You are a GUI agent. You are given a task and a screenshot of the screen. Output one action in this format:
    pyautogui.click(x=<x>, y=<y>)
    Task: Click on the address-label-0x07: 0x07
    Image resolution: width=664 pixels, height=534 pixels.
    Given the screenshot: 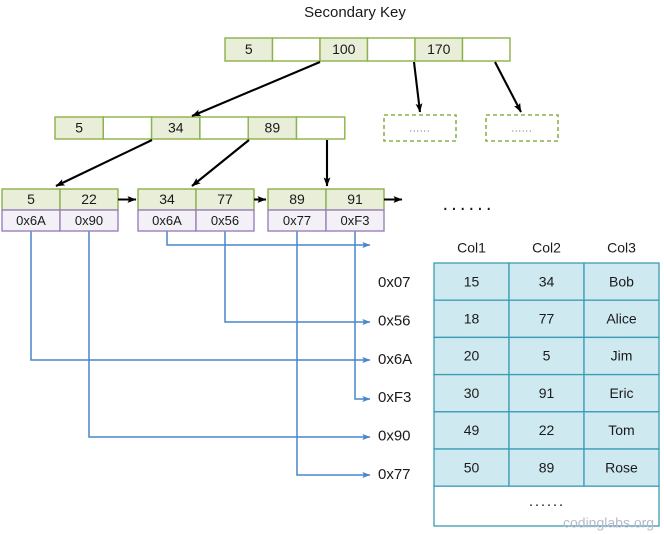 What is the action you would take?
    pyautogui.click(x=394, y=282)
    